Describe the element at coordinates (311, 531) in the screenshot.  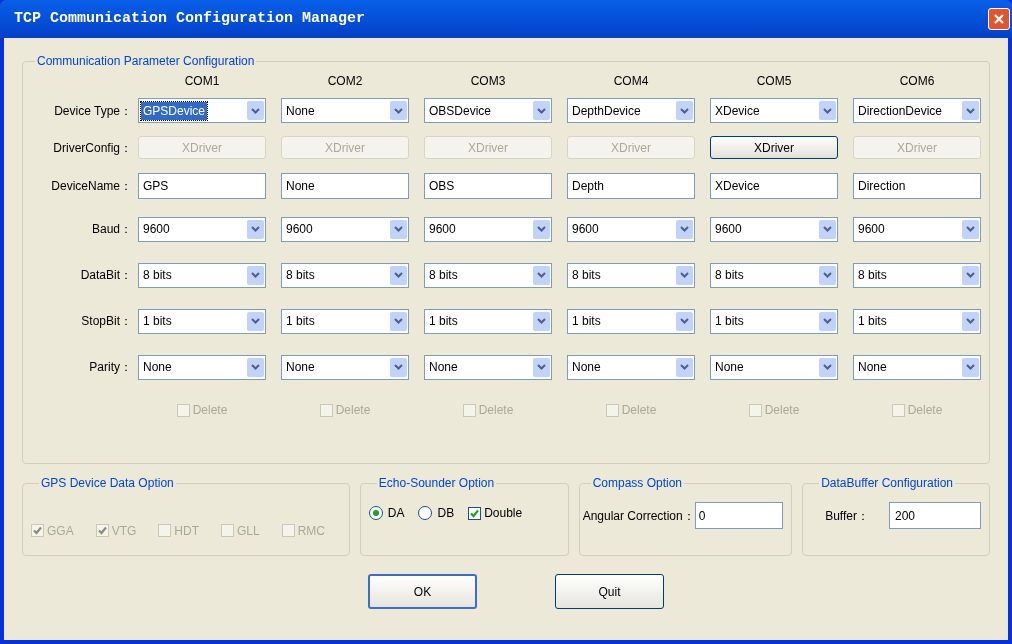
I see `checkbox-label: RMC` at that location.